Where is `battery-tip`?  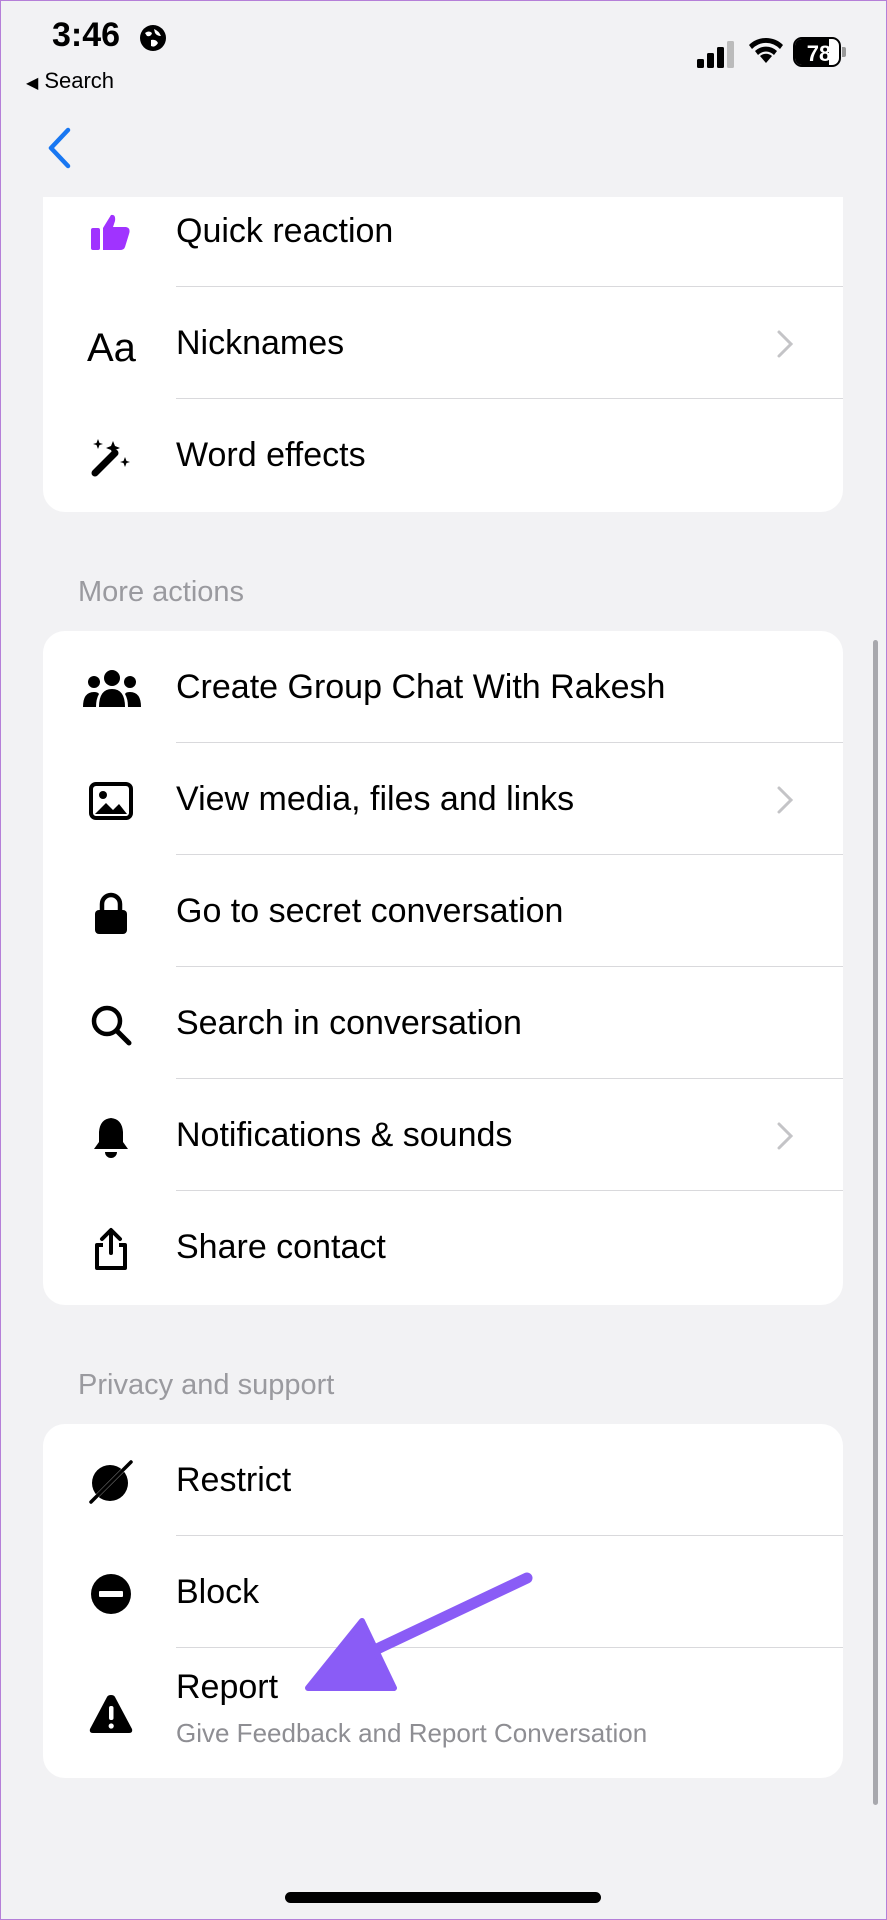
battery-tip is located at coordinates (844, 52).